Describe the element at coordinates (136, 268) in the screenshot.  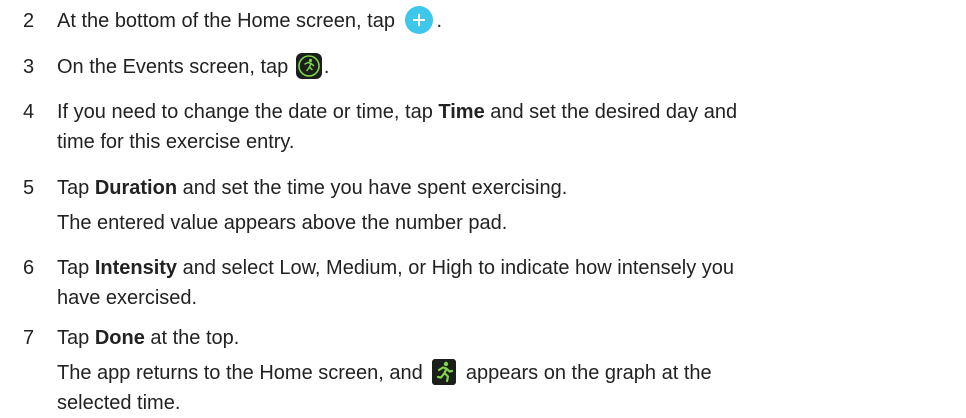
I see `ui-term-intensity: Intensity` at that location.